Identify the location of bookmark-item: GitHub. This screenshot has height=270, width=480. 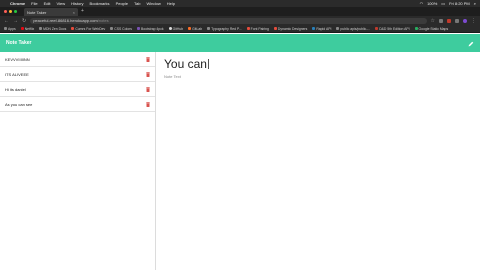
(176, 28).